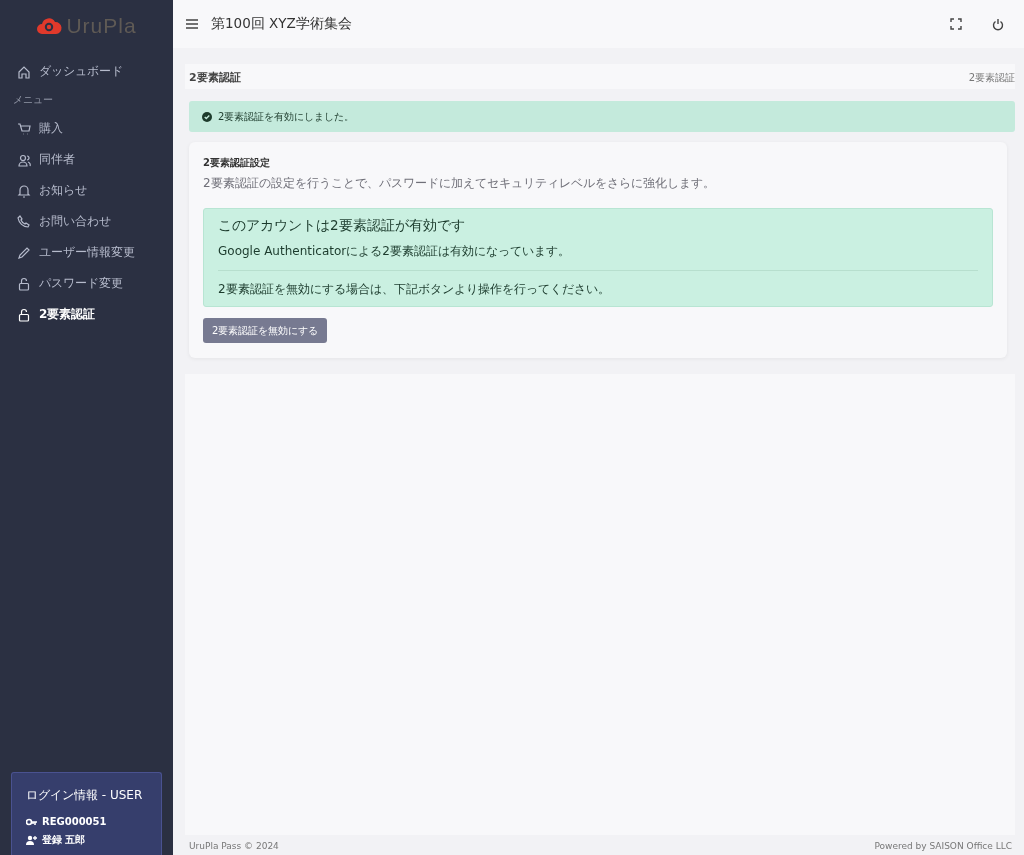  I want to click on nav-link: お知らせ, so click(86, 190).